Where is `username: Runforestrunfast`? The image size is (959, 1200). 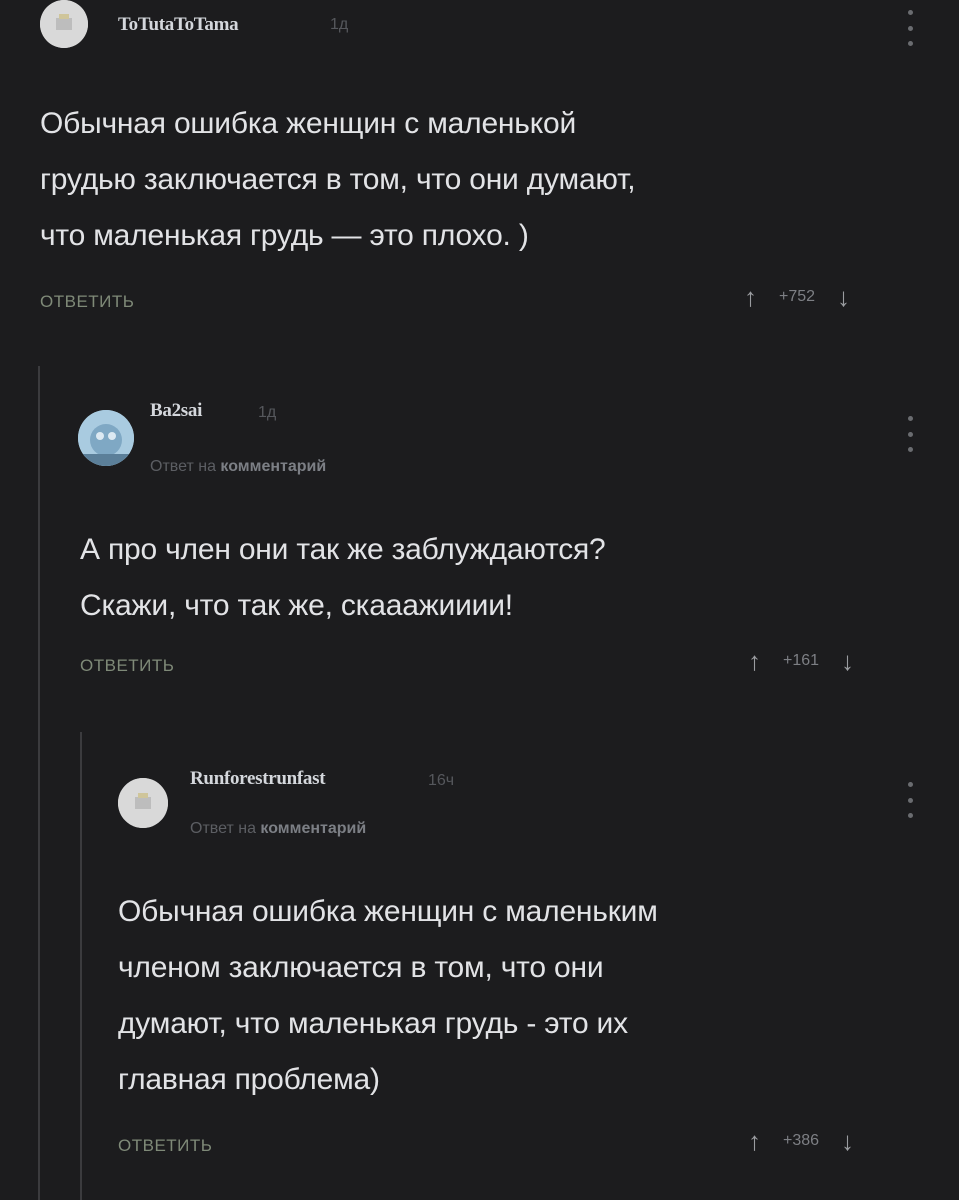 username: Runforestrunfast is located at coordinates (258, 779).